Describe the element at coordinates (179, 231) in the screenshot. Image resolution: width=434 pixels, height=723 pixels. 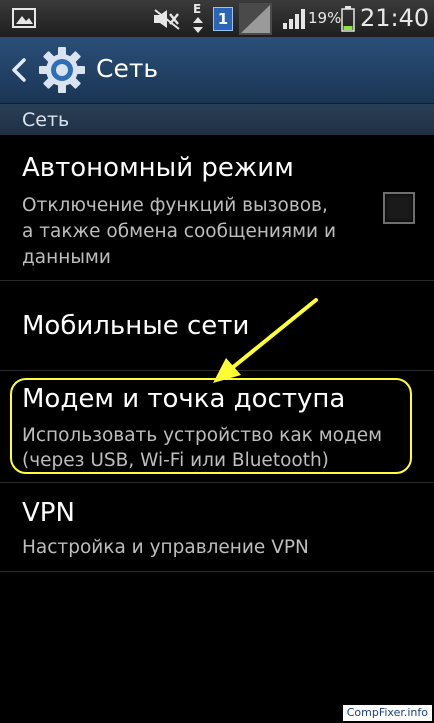
I see `setting-summary-line: а также обмена сообщениями и` at that location.